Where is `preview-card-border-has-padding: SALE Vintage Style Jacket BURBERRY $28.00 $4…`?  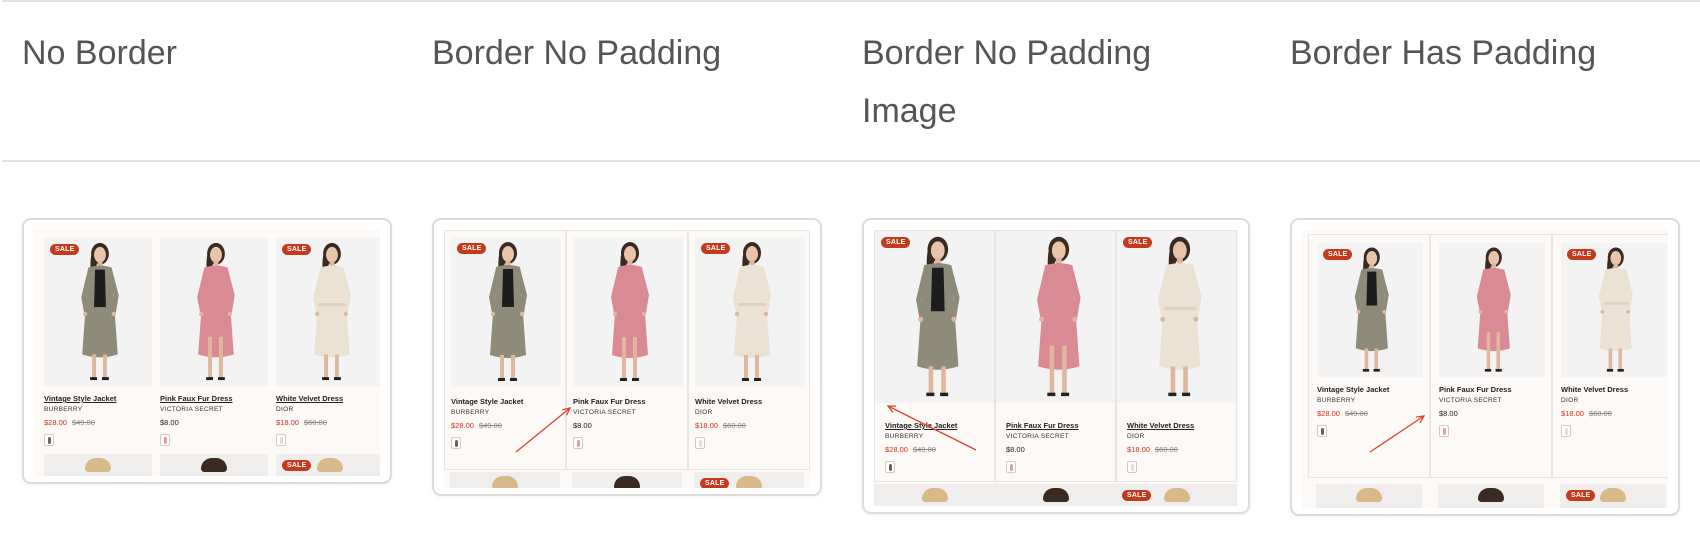
preview-card-border-has-padding: SALE Vintage Style Jacket BURBERRY $28.00 $4… is located at coordinates (1485, 367).